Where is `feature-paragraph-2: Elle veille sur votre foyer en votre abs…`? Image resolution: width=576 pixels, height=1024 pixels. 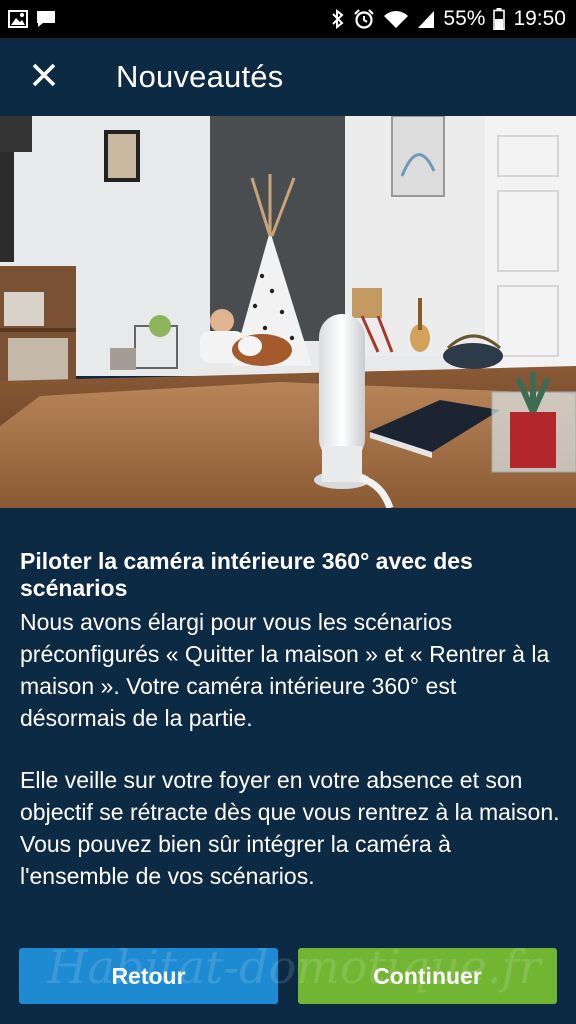
feature-paragraph-2: Elle veille sur votre foyer en votre abs… is located at coordinates (290, 828).